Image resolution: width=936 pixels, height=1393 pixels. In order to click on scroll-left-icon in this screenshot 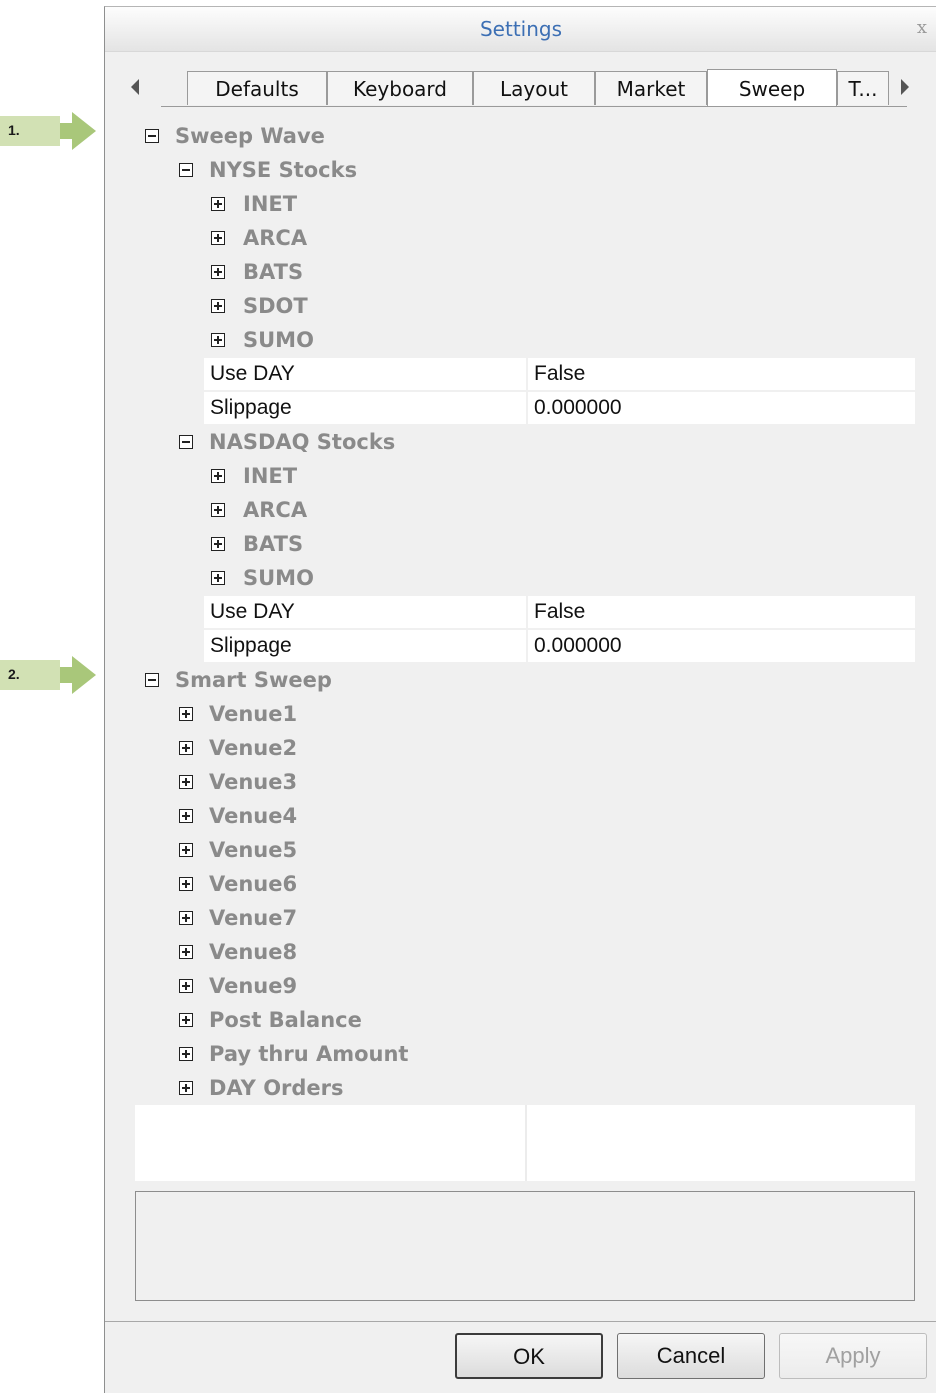, I will do `click(135, 87)`.